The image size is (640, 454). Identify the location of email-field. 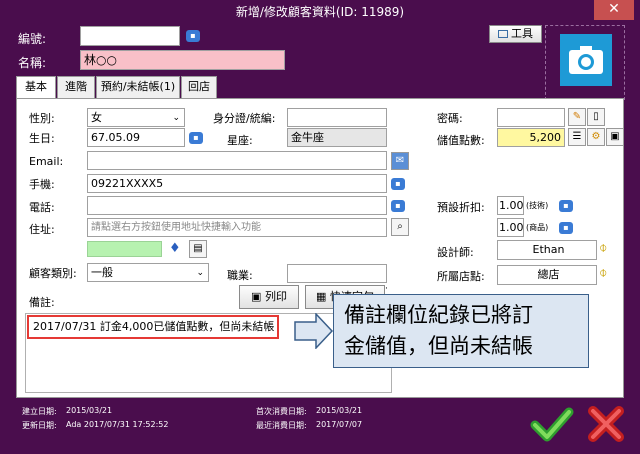
(237, 160).